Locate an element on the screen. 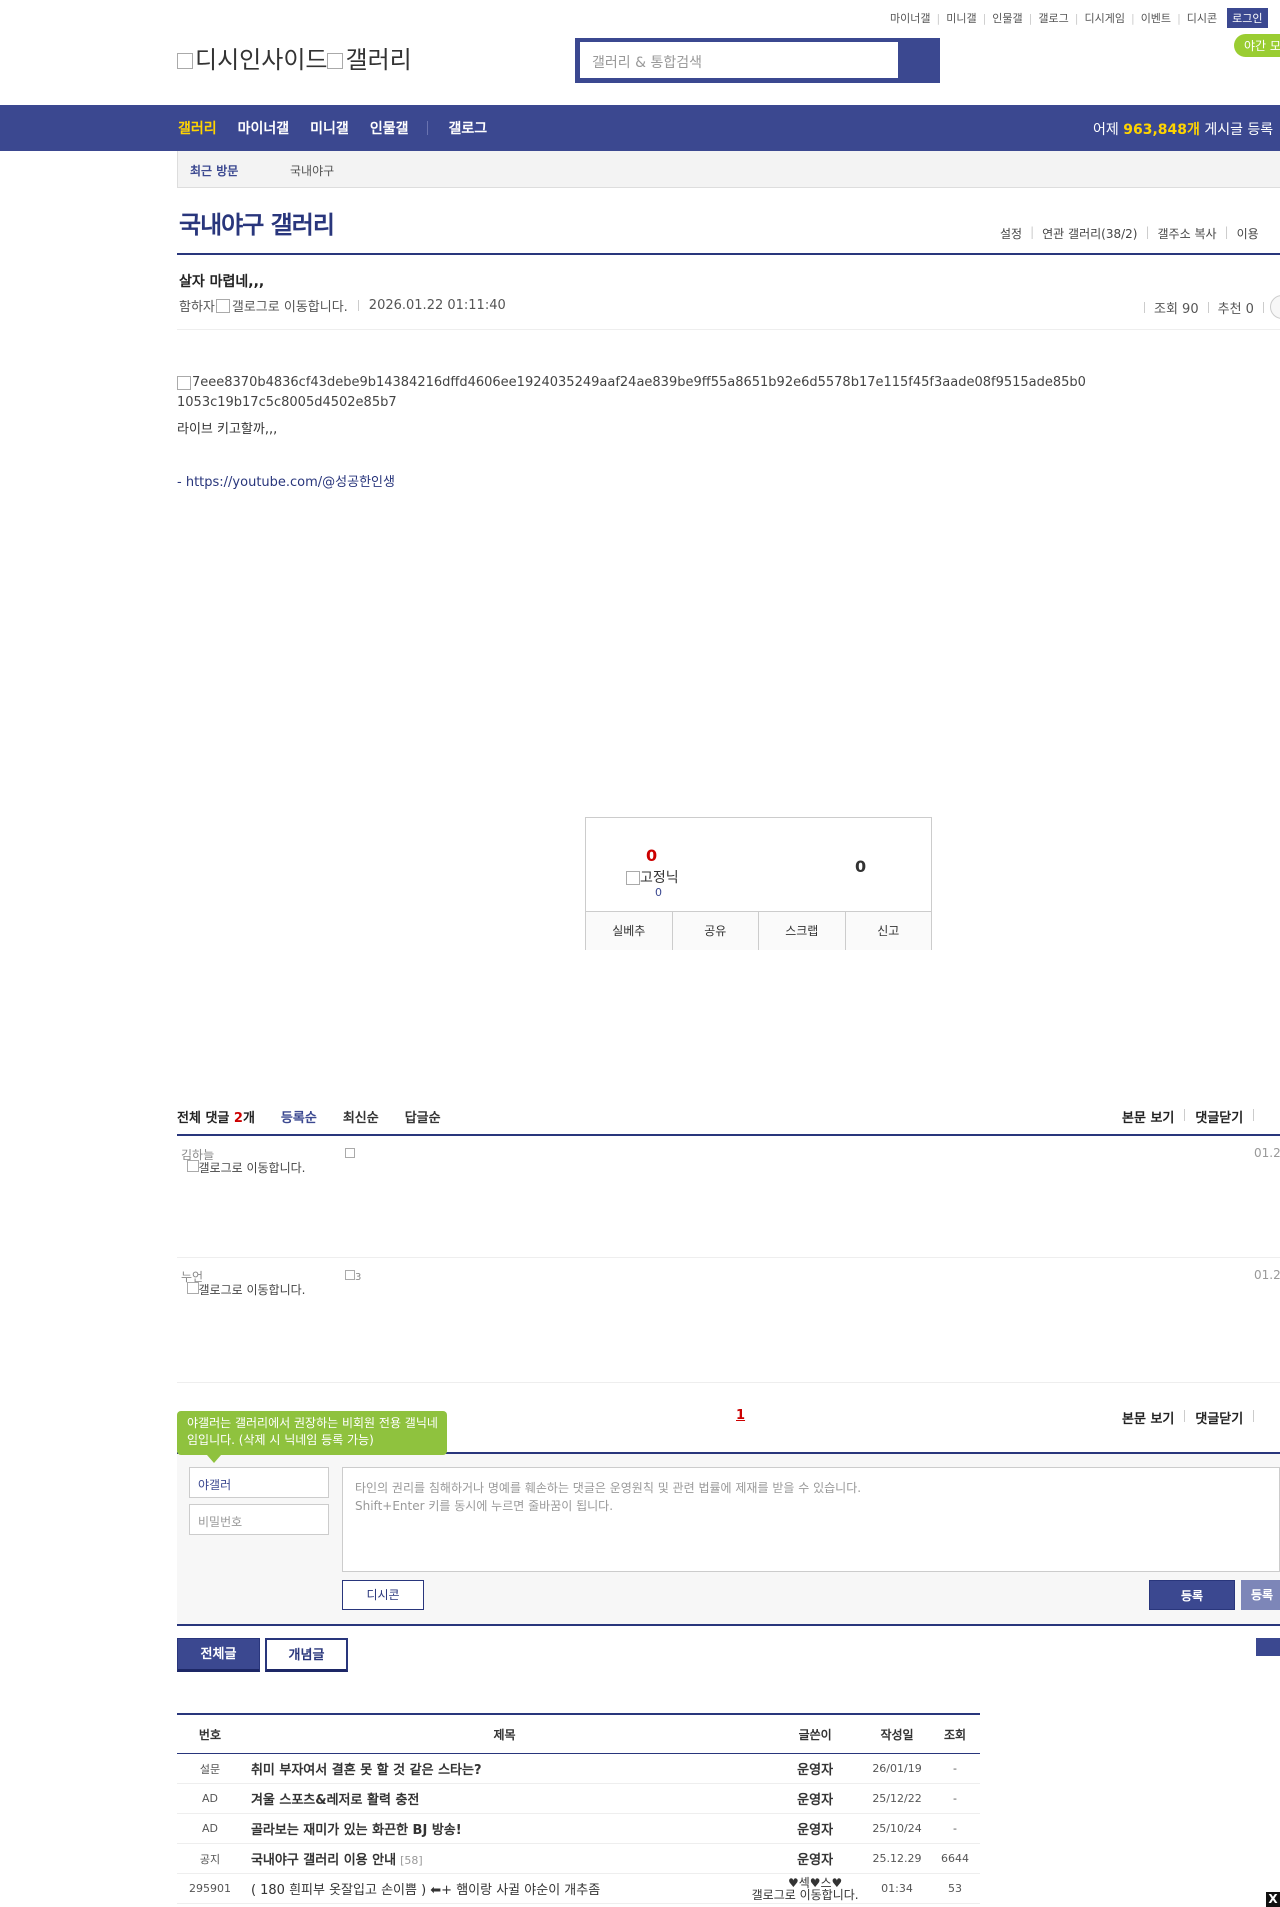 The width and height of the screenshot is (1280, 1907). logo-text: 디시인사이드 is located at coordinates (261, 60).